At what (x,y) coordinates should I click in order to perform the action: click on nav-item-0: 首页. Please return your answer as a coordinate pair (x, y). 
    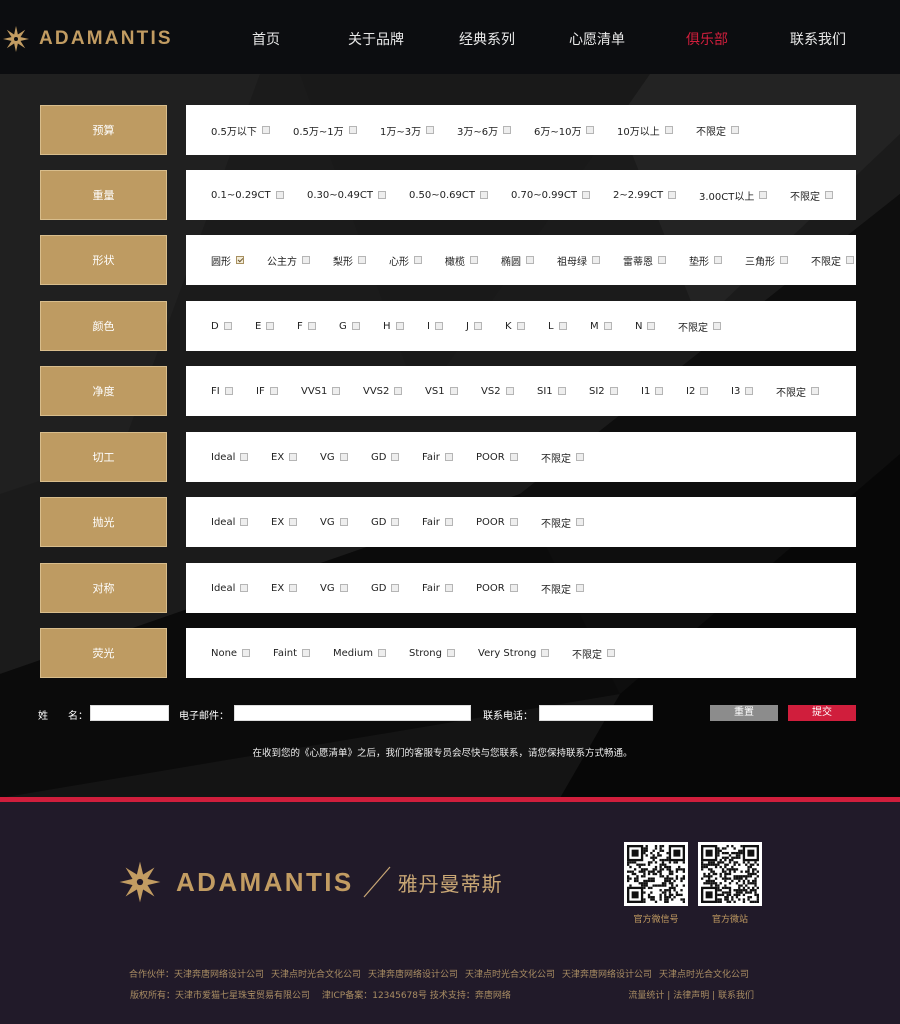
    Looking at the image, I should click on (266, 39).